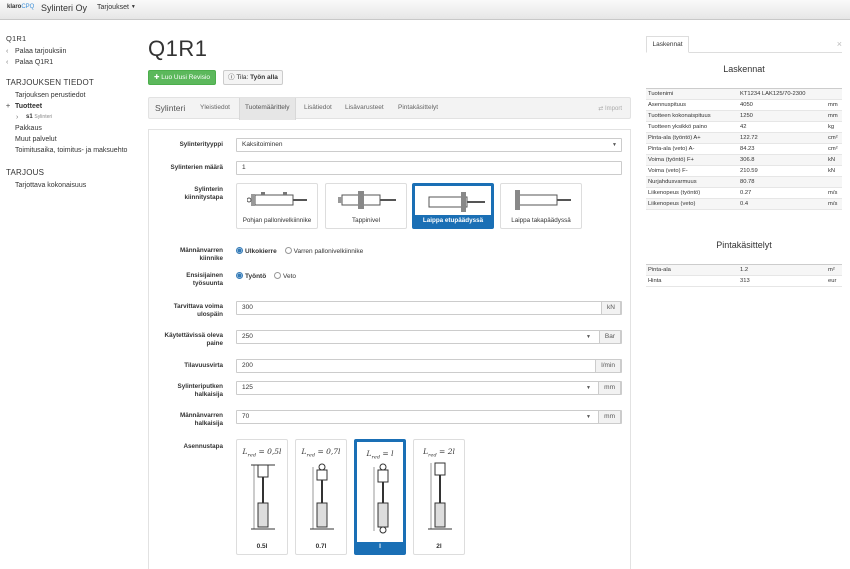 The image size is (850, 569). I want to click on sidebar-item-total: Tarjottava kokonaisuus, so click(71, 185).